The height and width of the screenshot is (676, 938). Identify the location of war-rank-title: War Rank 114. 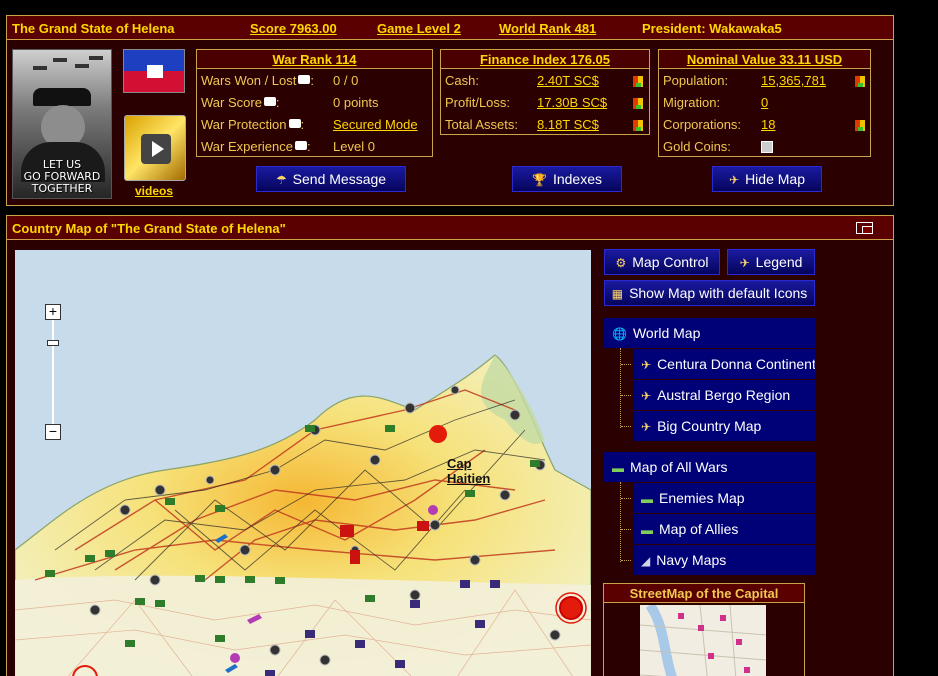
(314, 59).